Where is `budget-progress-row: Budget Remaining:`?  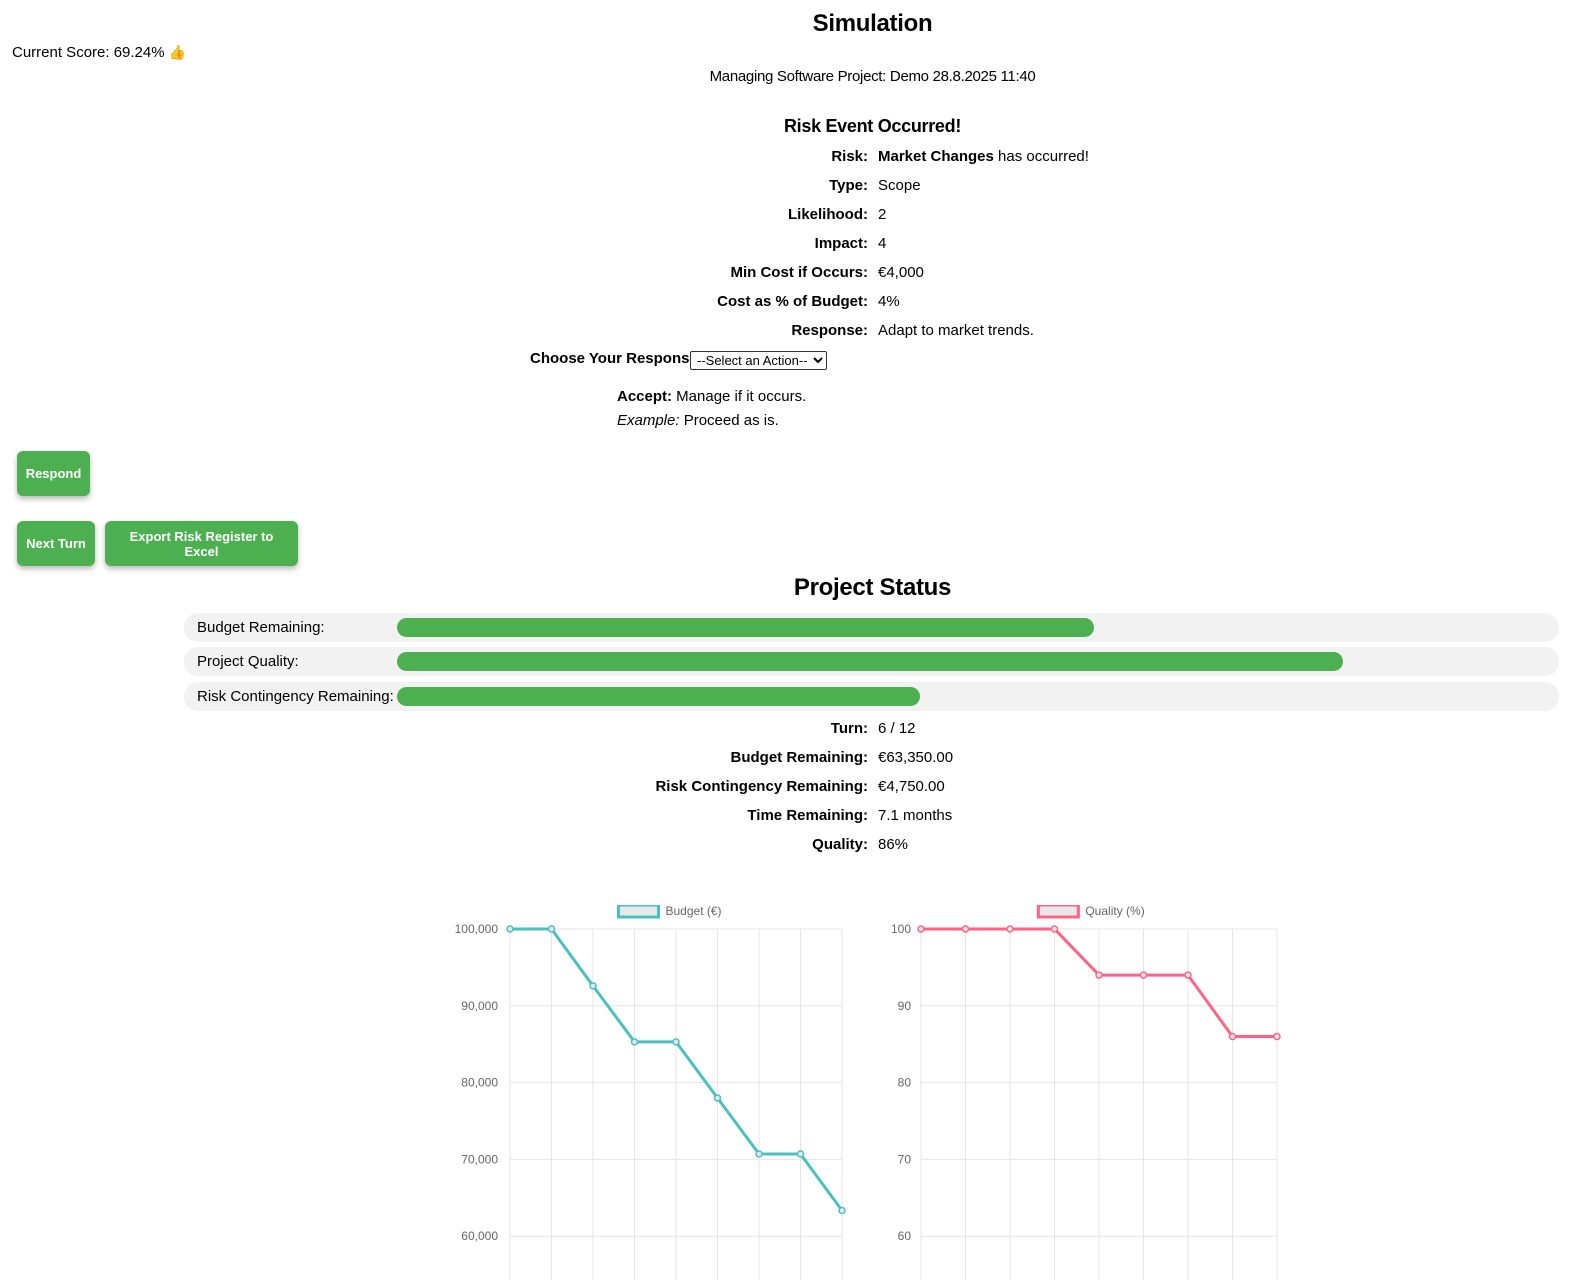
budget-progress-row: Budget Remaining: is located at coordinates (871, 627).